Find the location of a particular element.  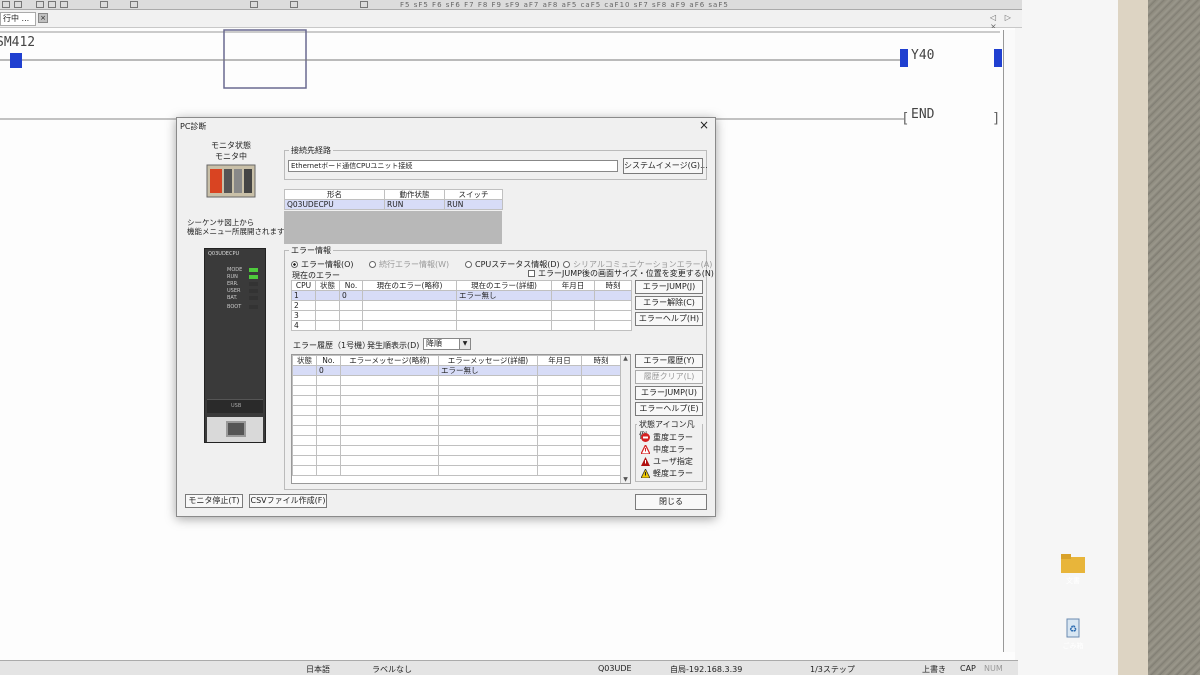

stop-monitor-button: モニタ停止(T) is located at coordinates (214, 501).